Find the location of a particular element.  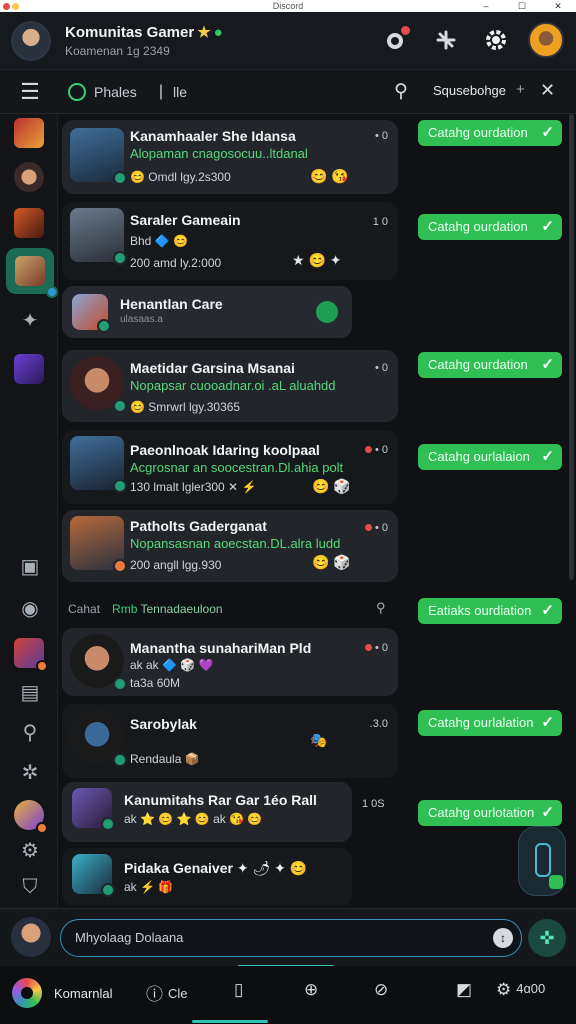

window-controls: – ☐ ✕ is located at coordinates (522, 6).